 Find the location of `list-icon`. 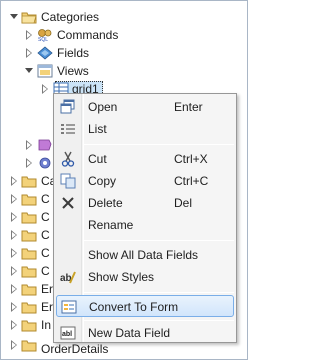

list-icon is located at coordinates (68, 129).